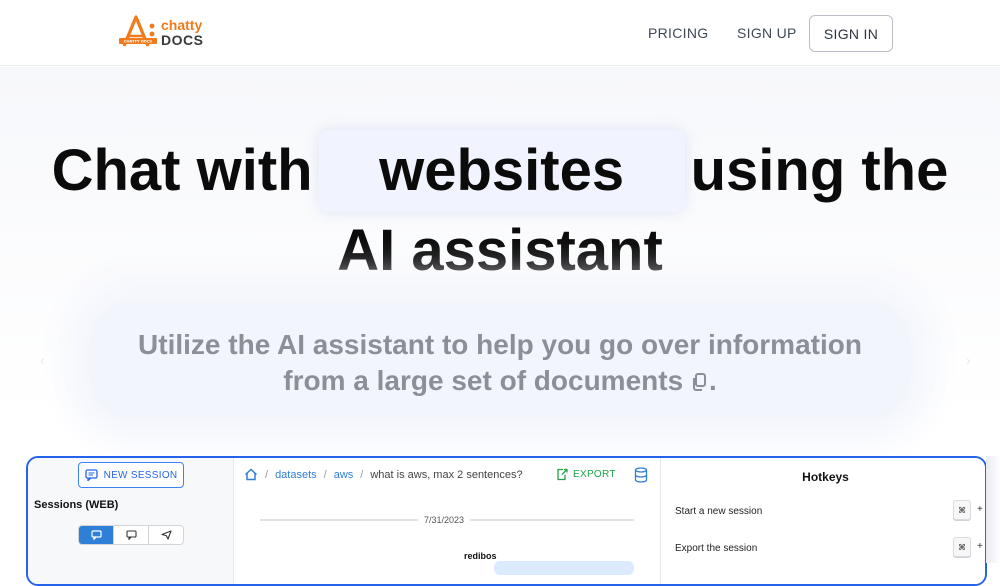  Describe the element at coordinates (138, 31) in the screenshot. I see `logo-a-icon: CHATTY DOCS` at that location.